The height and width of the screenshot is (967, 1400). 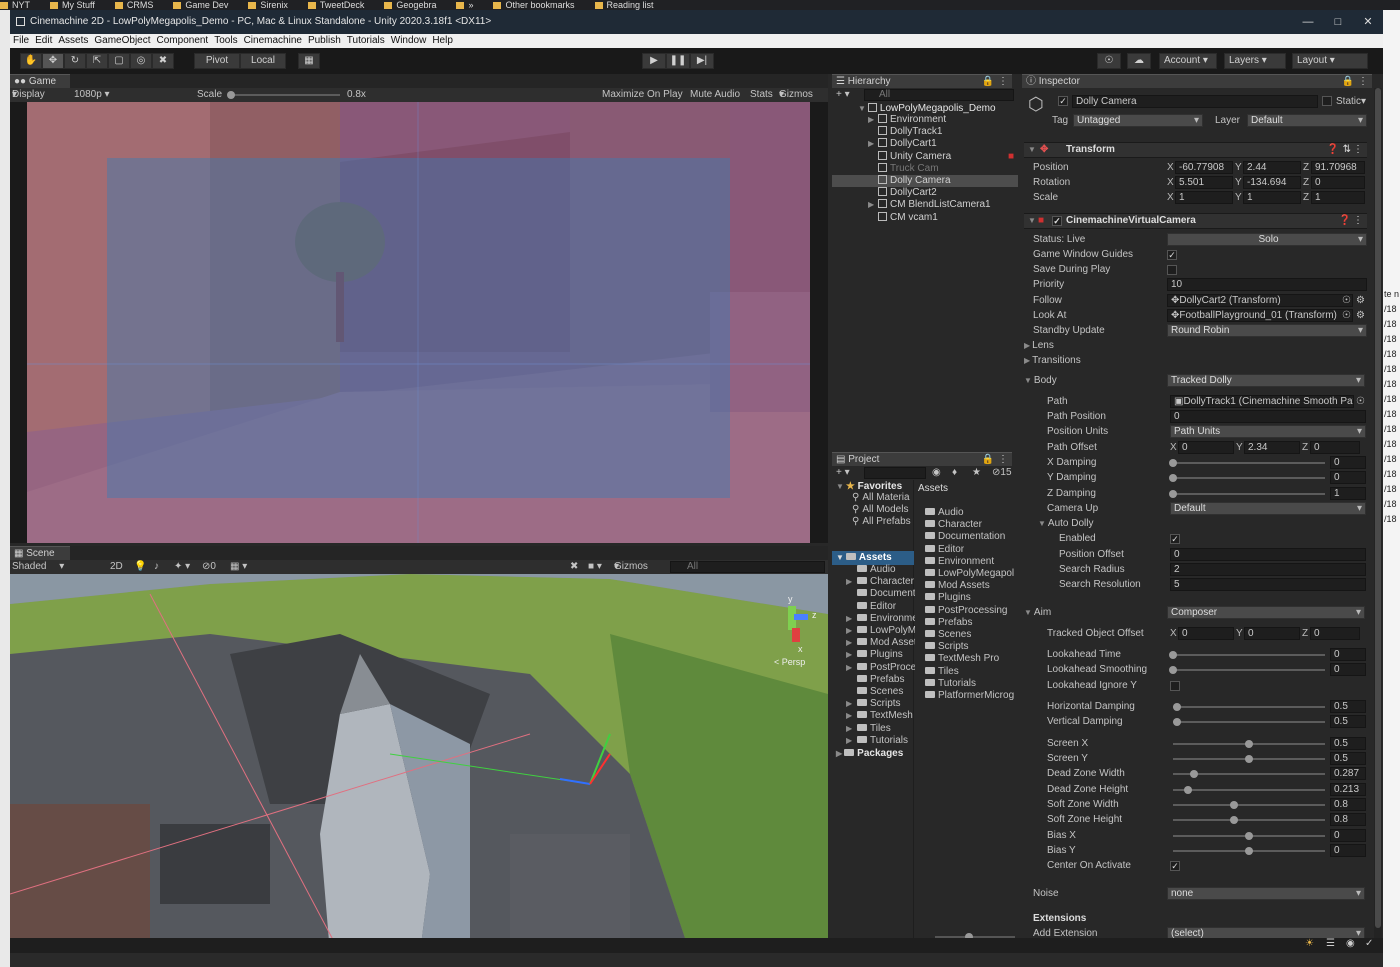 I want to click on tag-dropdown: Untagged, so click(x=1138, y=120).